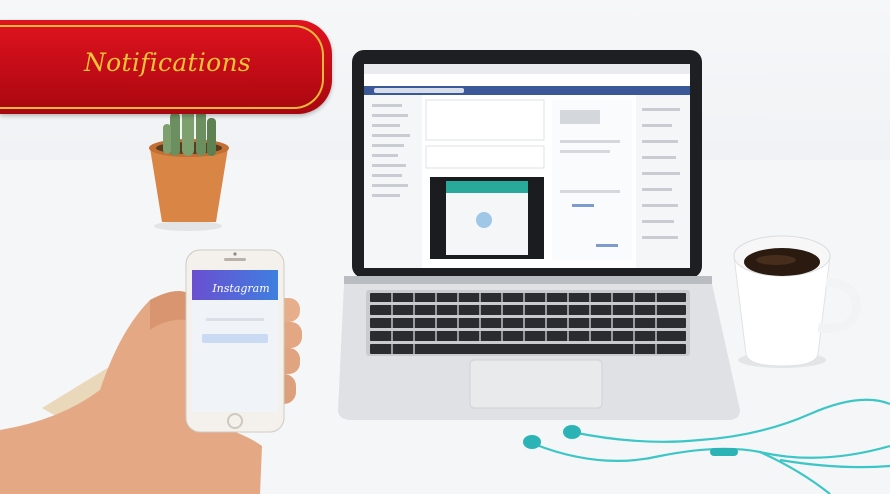  I want to click on cactus-plant-icon, so click(189, 167).